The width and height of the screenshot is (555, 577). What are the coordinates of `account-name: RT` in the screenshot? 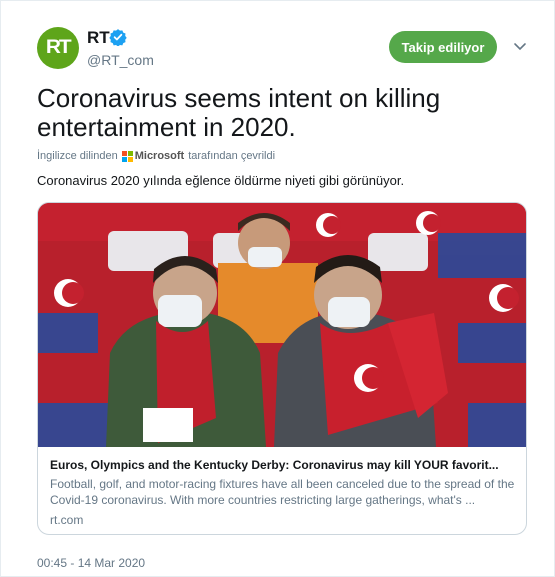 It's located at (98, 38).